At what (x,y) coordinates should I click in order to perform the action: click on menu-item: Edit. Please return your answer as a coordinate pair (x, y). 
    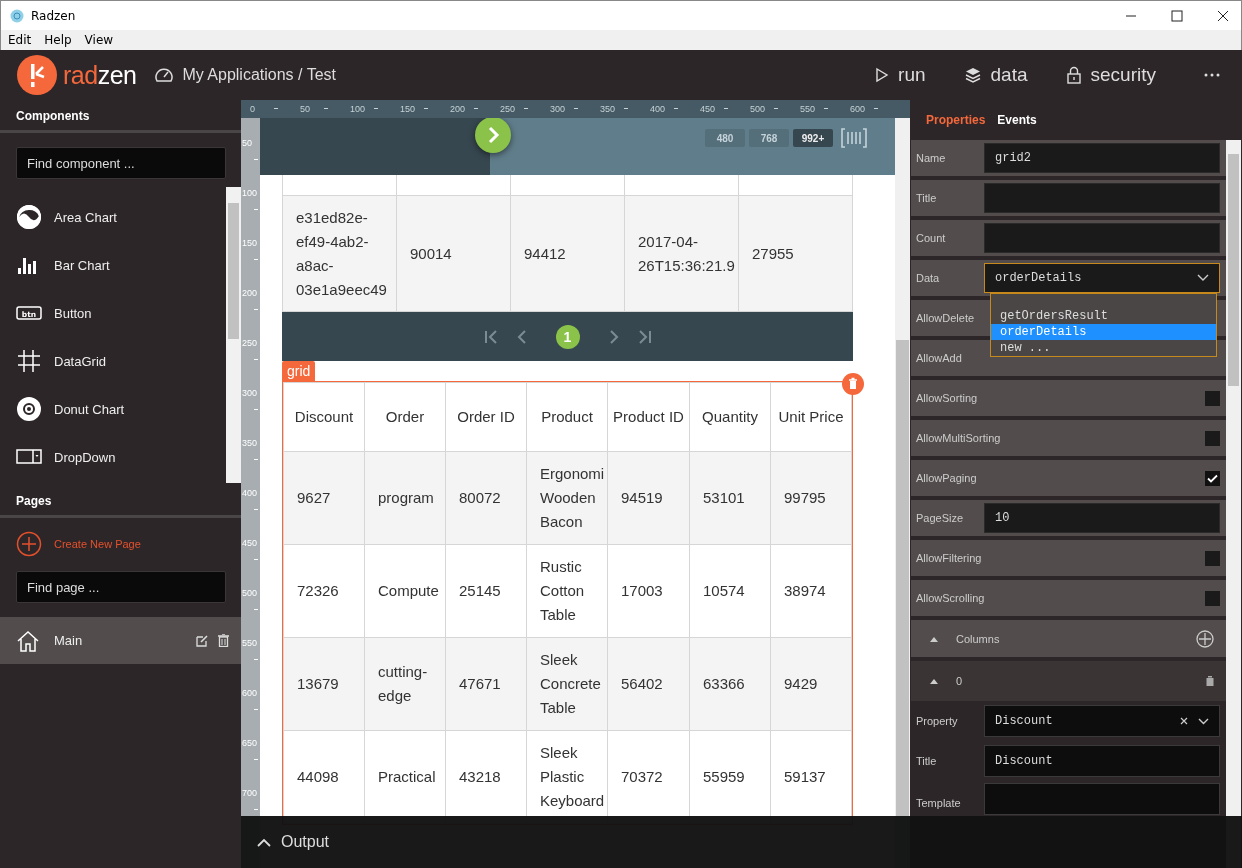
    Looking at the image, I should click on (20, 40).